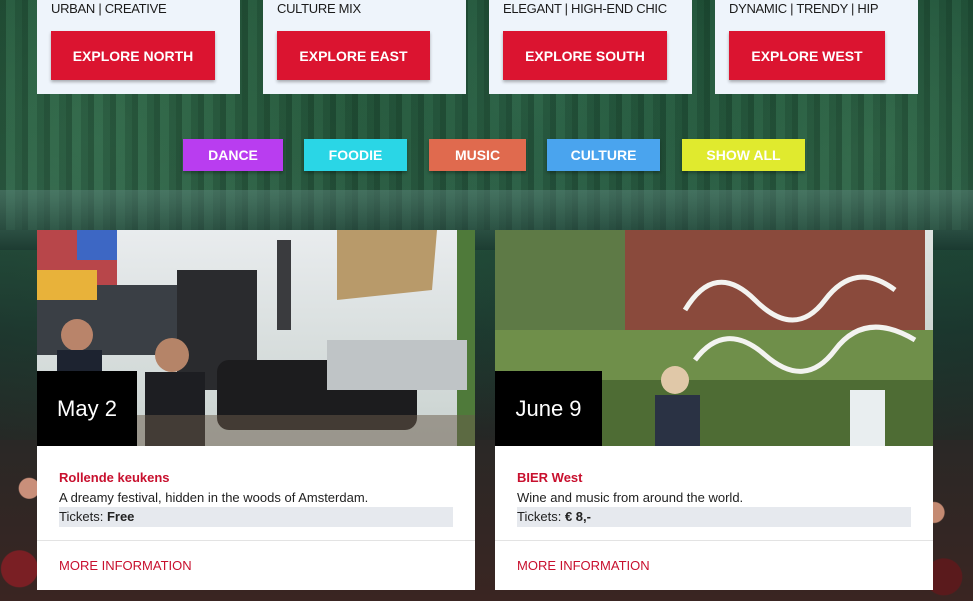 Image resolution: width=973 pixels, height=601 pixels. Describe the element at coordinates (548, 408) in the screenshot. I see `event-date: June 9` at that location.